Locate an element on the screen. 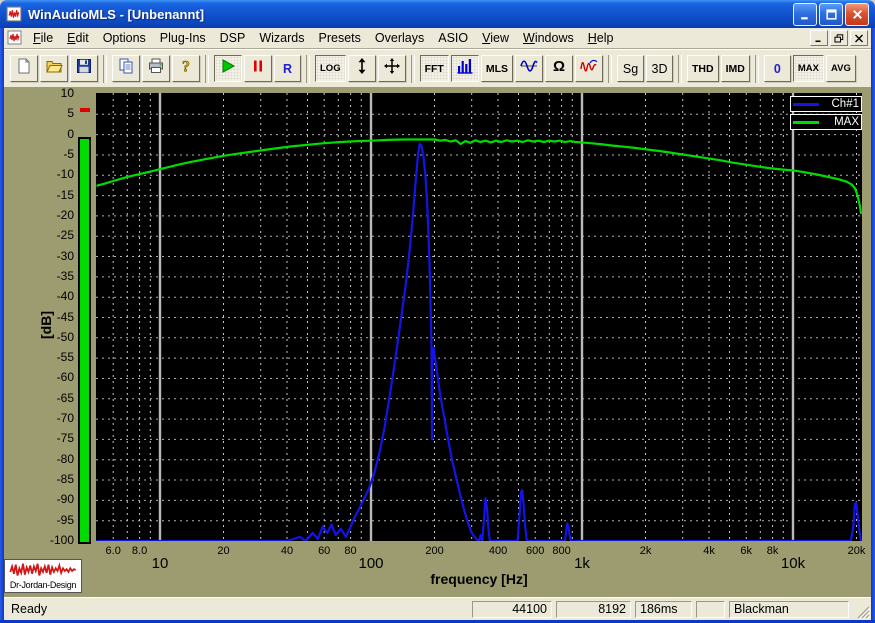  menu-asio: ASIO is located at coordinates (453, 38).